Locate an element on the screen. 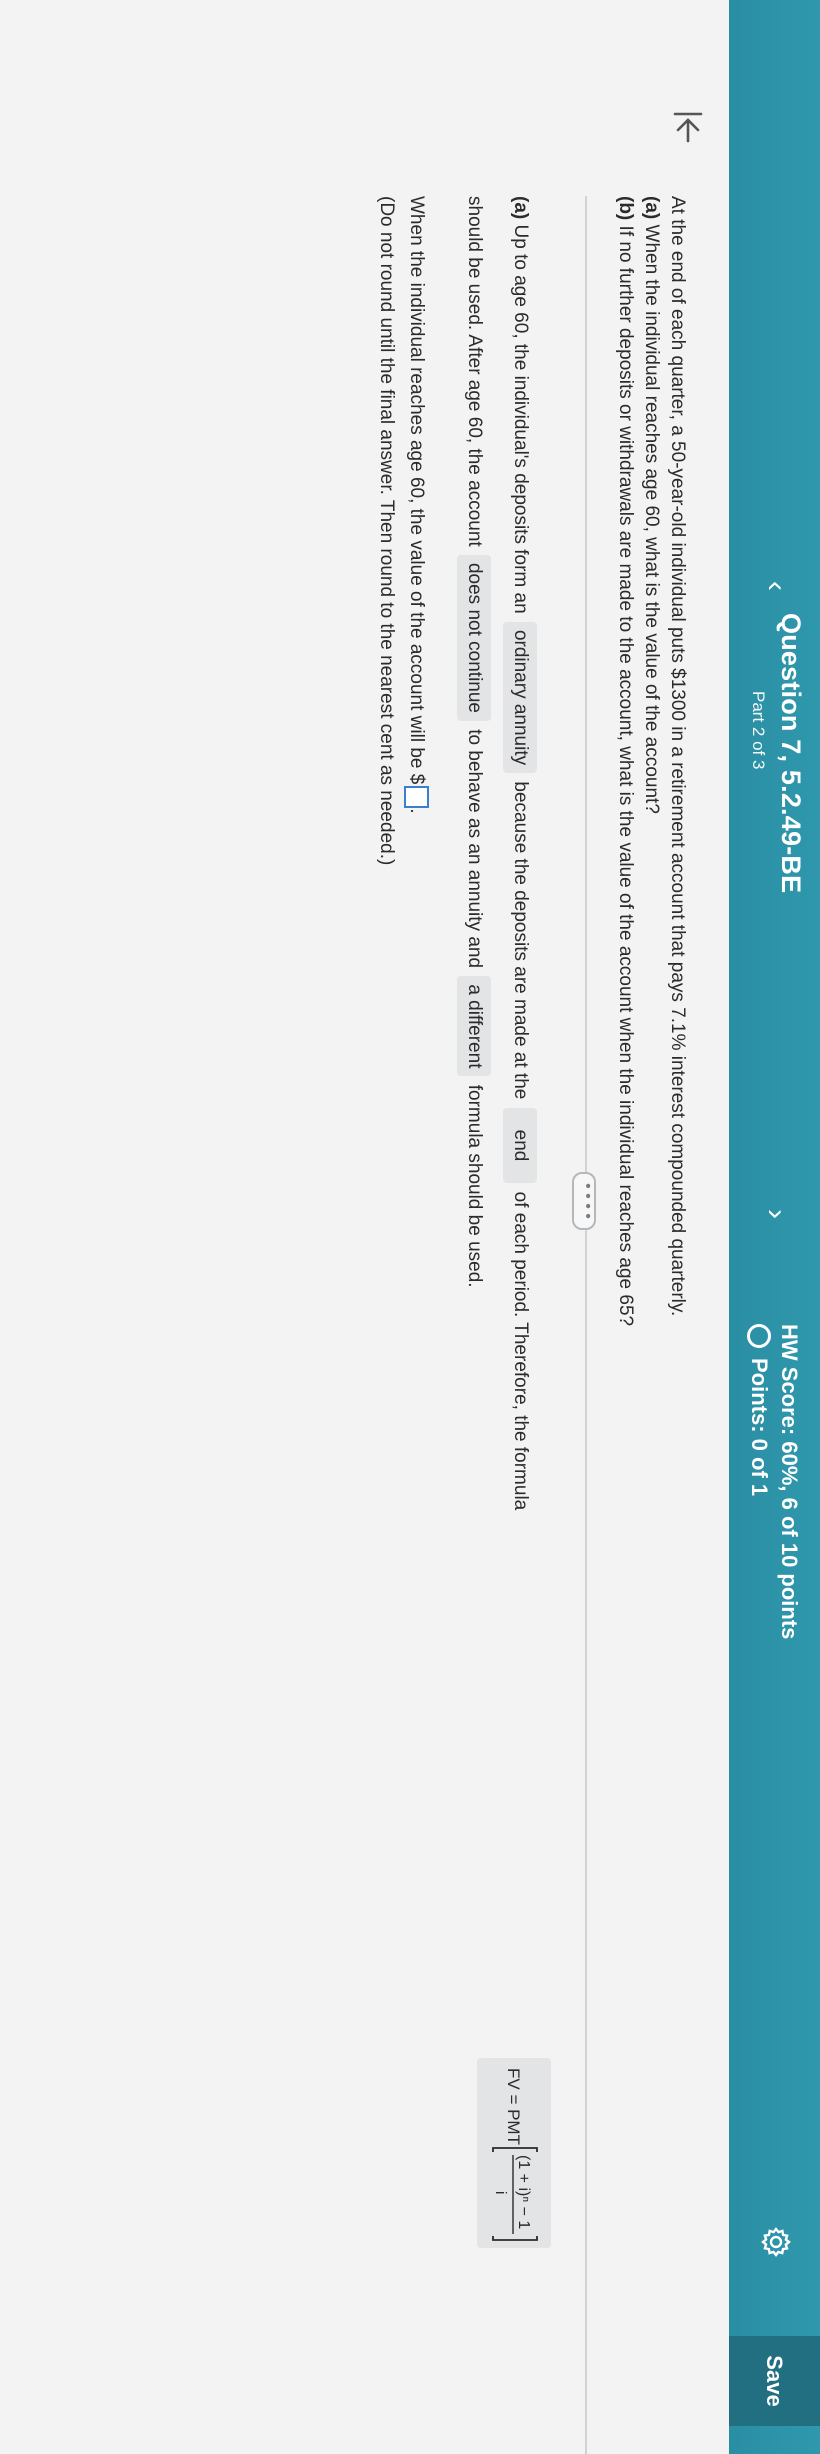 The image size is (820, 2454). continue-dropdown: does not continue is located at coordinates (474, 637).